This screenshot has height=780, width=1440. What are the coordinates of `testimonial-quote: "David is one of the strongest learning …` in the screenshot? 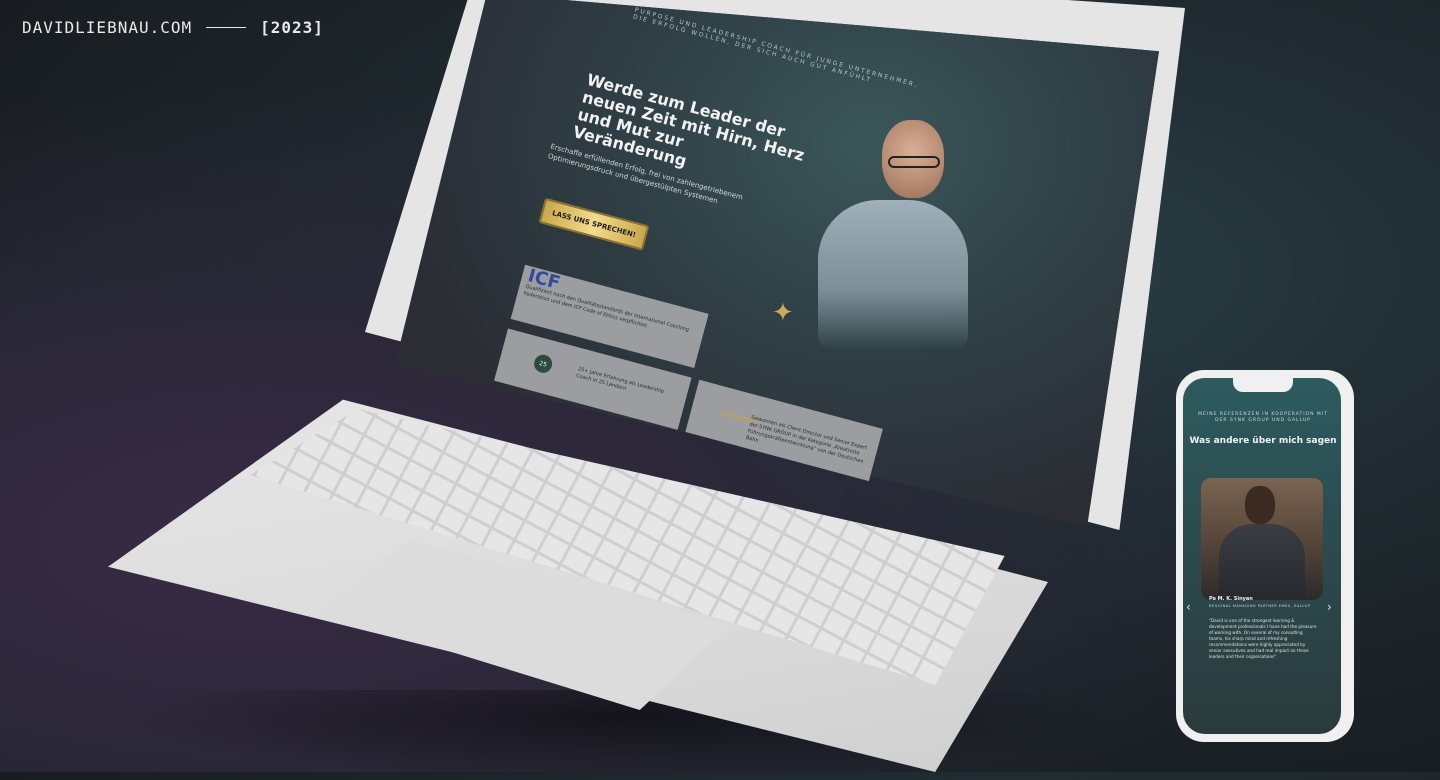 It's located at (1263, 638).